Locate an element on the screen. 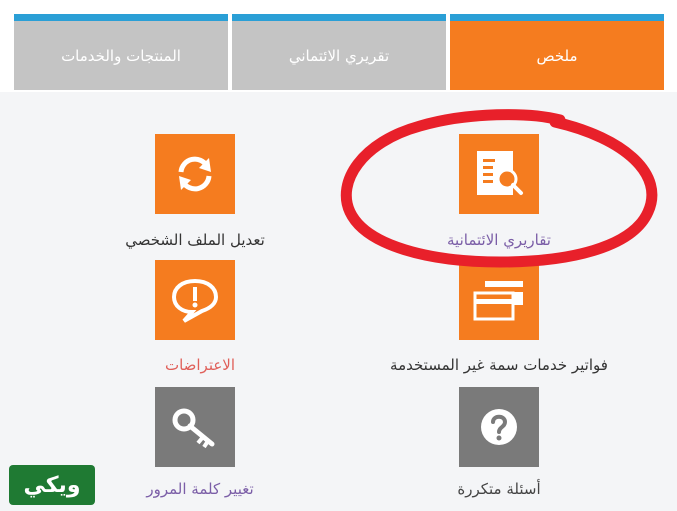 This screenshot has height=511, width=677. unused-bills-label: فواتير خدمات سمة غير المستخدمة is located at coordinates (499, 365).